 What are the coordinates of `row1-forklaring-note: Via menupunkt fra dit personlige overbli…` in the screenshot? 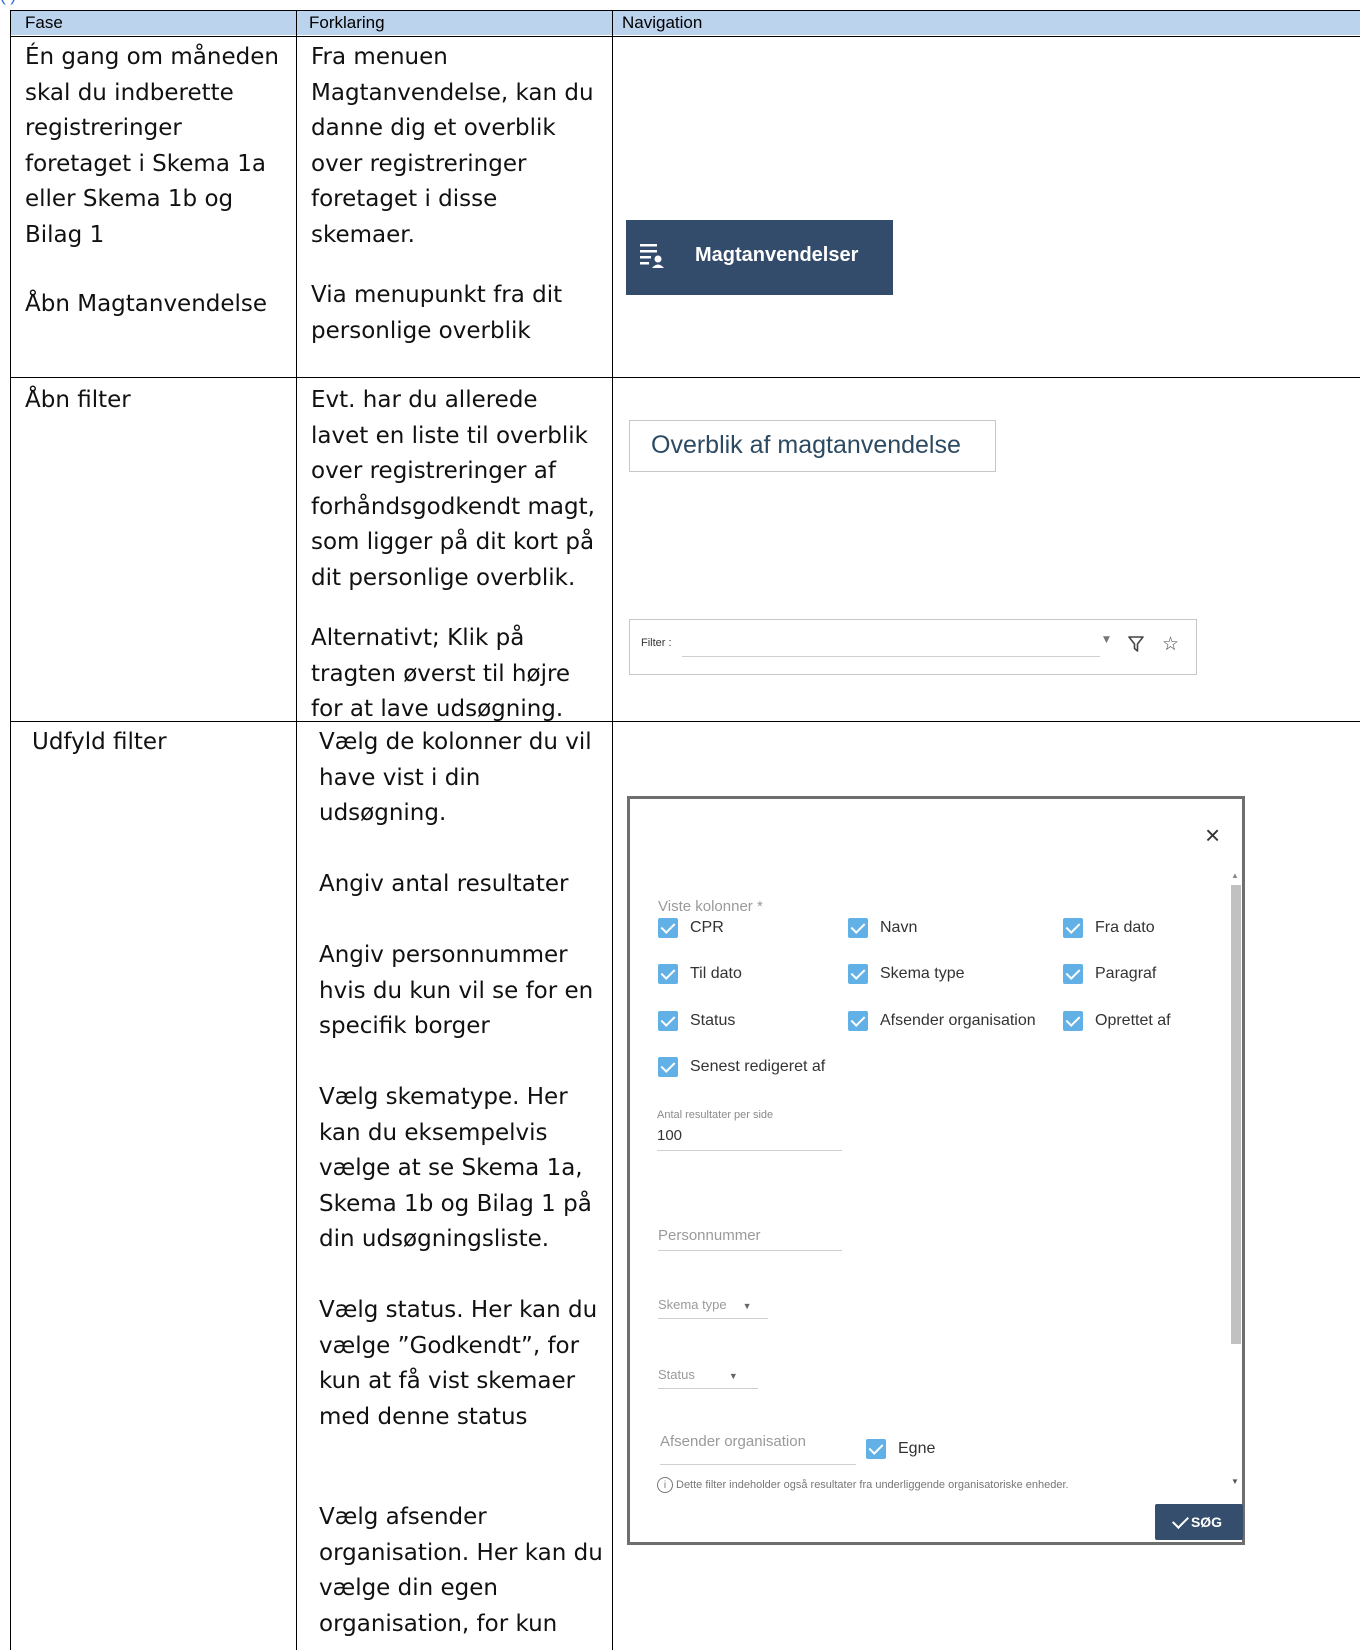 It's located at (437, 313).